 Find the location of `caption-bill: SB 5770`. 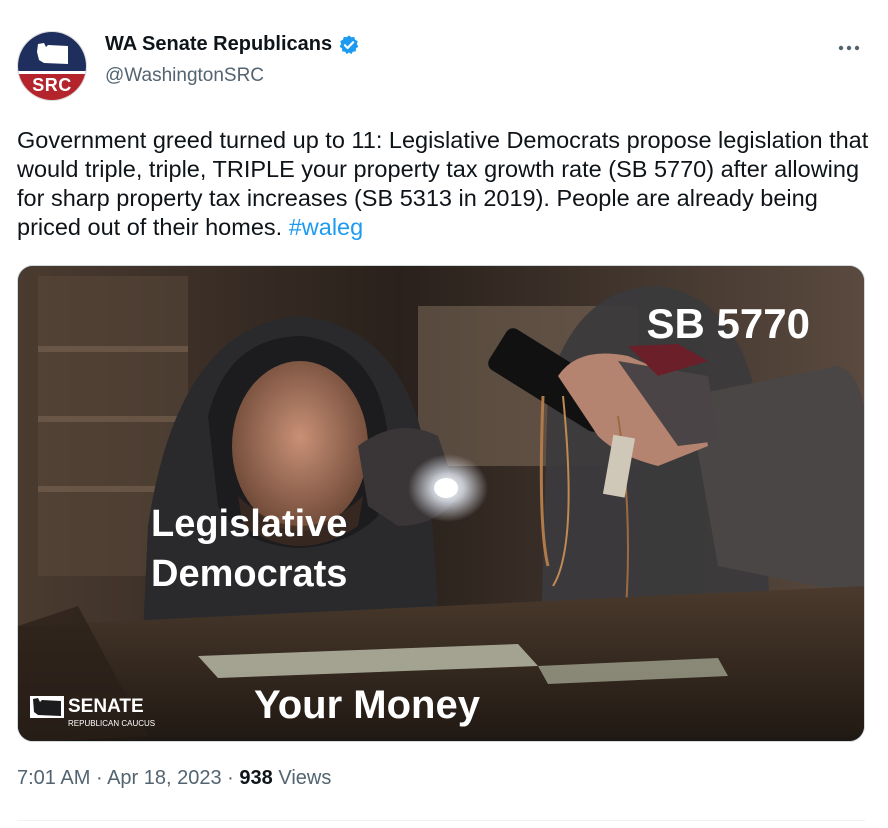

caption-bill: SB 5770 is located at coordinates (728, 323).